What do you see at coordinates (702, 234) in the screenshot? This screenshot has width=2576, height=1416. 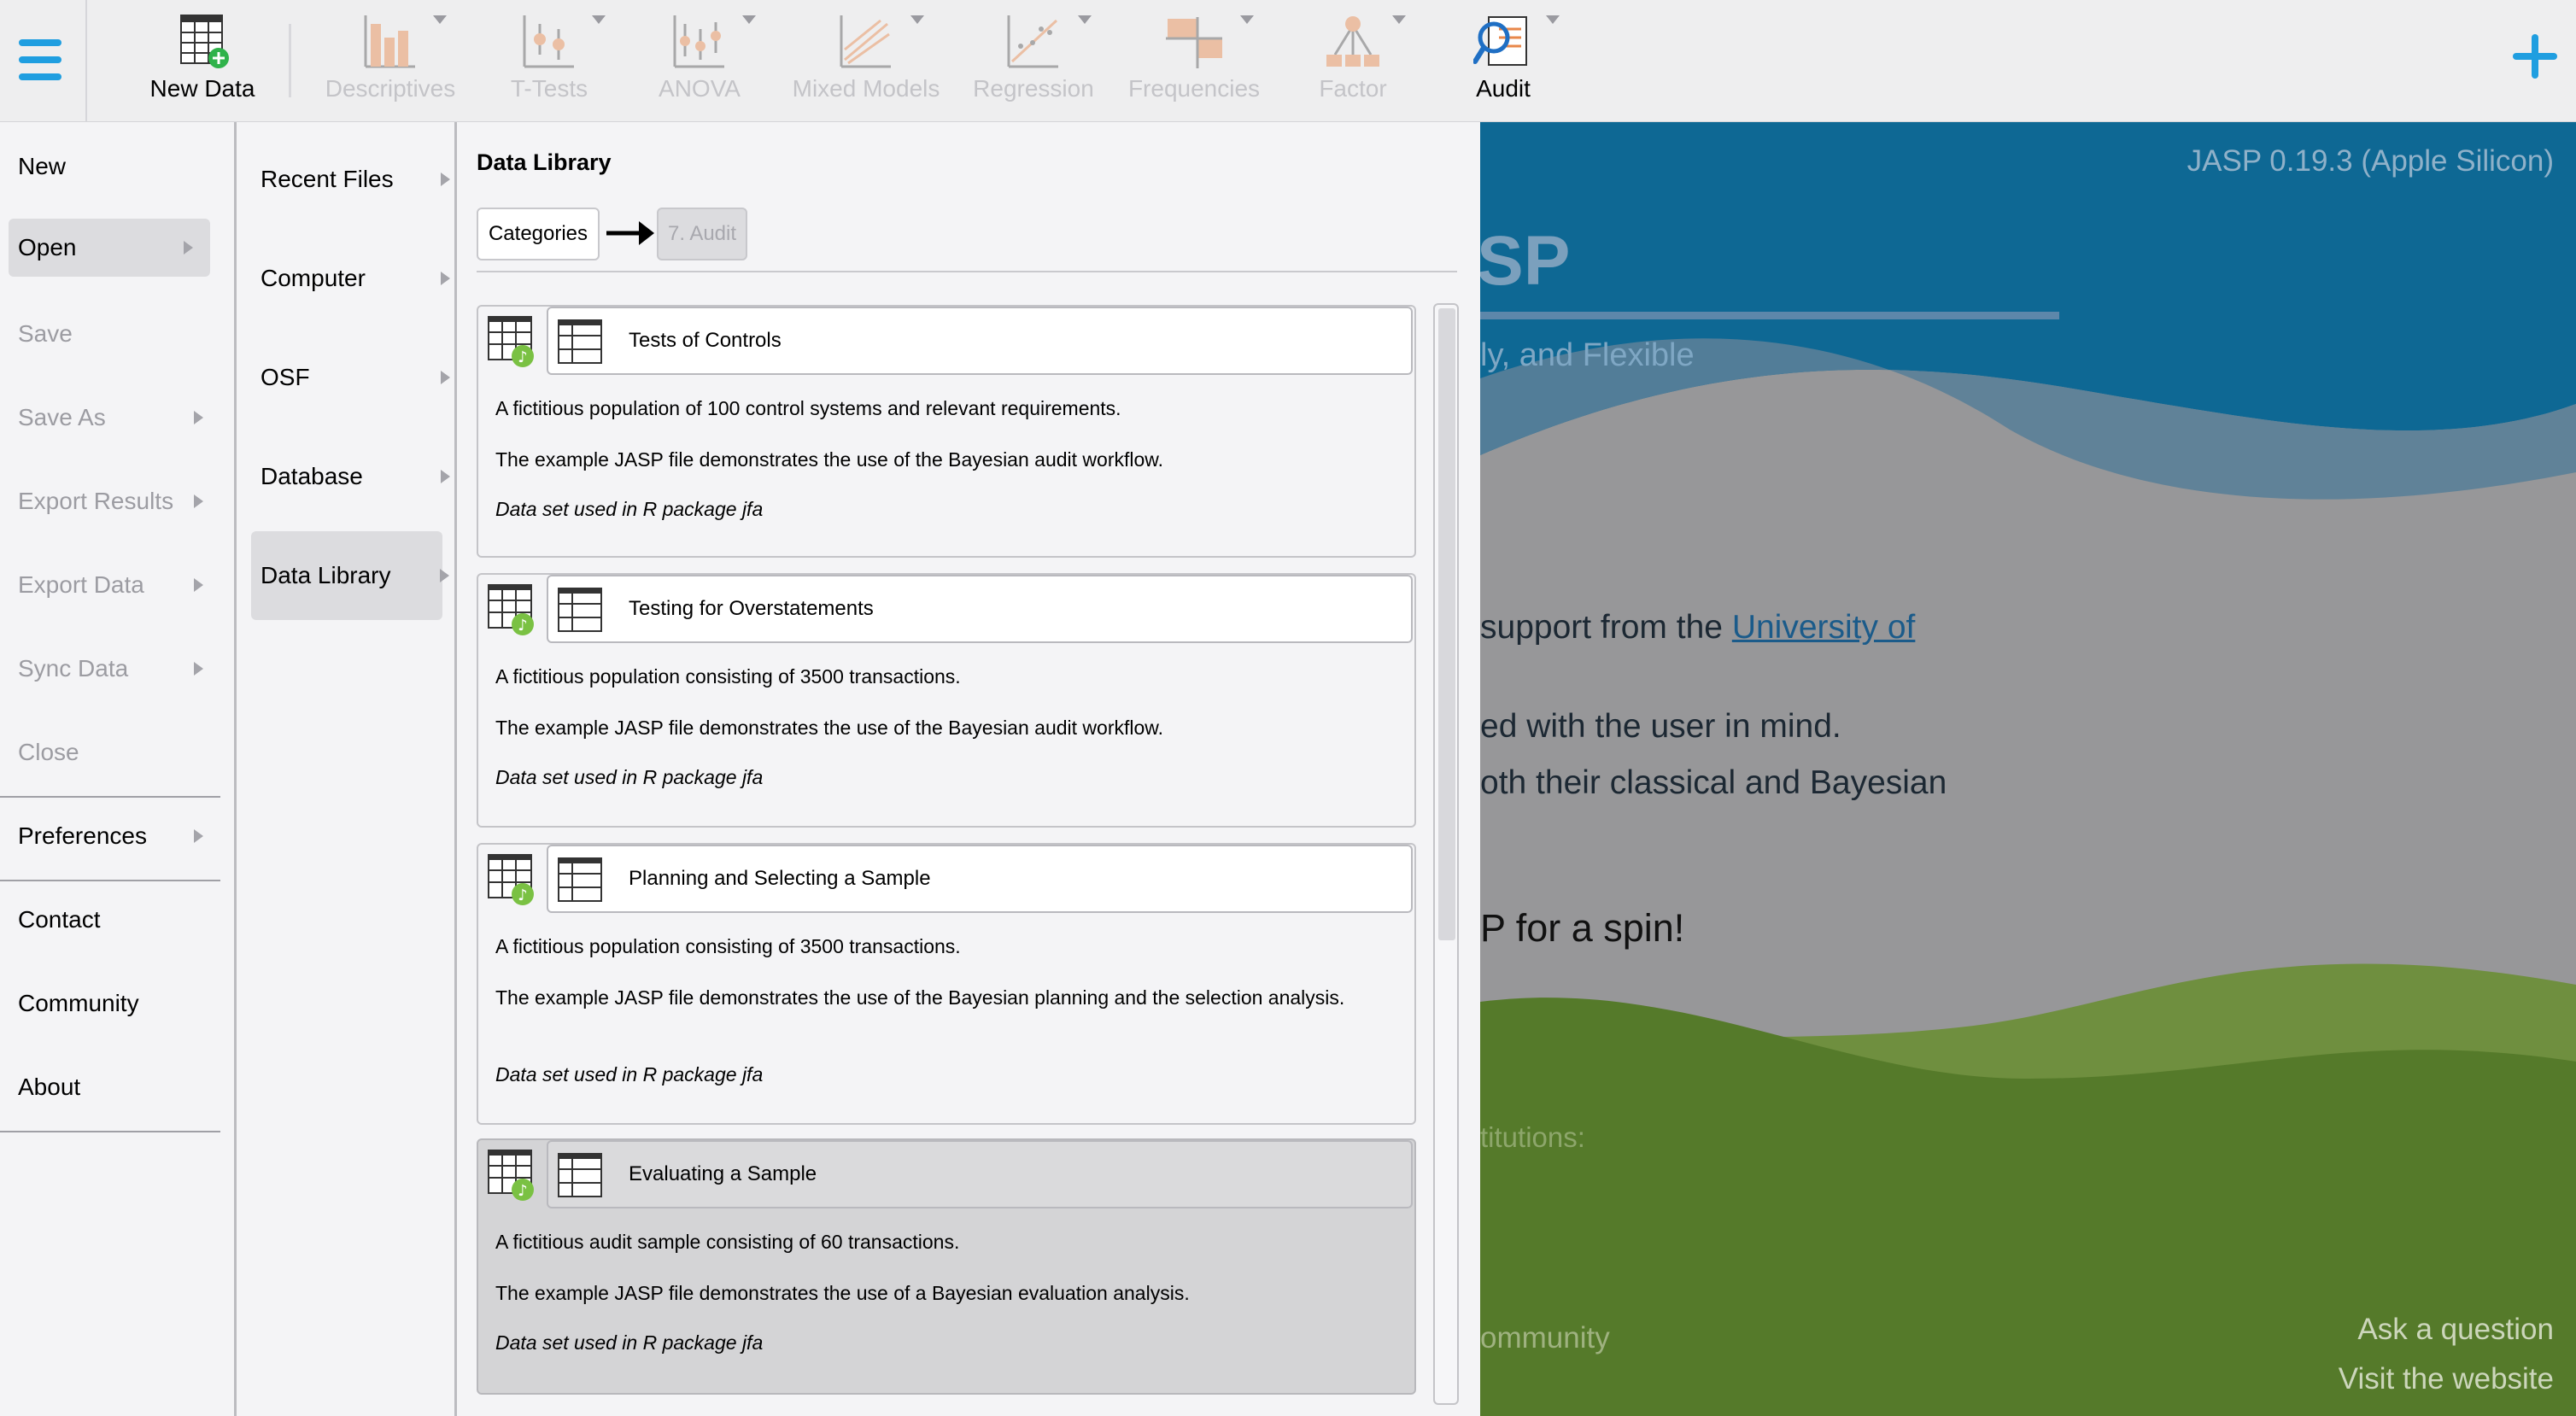 I see `breadcrumb-current: 7. Audit` at bounding box center [702, 234].